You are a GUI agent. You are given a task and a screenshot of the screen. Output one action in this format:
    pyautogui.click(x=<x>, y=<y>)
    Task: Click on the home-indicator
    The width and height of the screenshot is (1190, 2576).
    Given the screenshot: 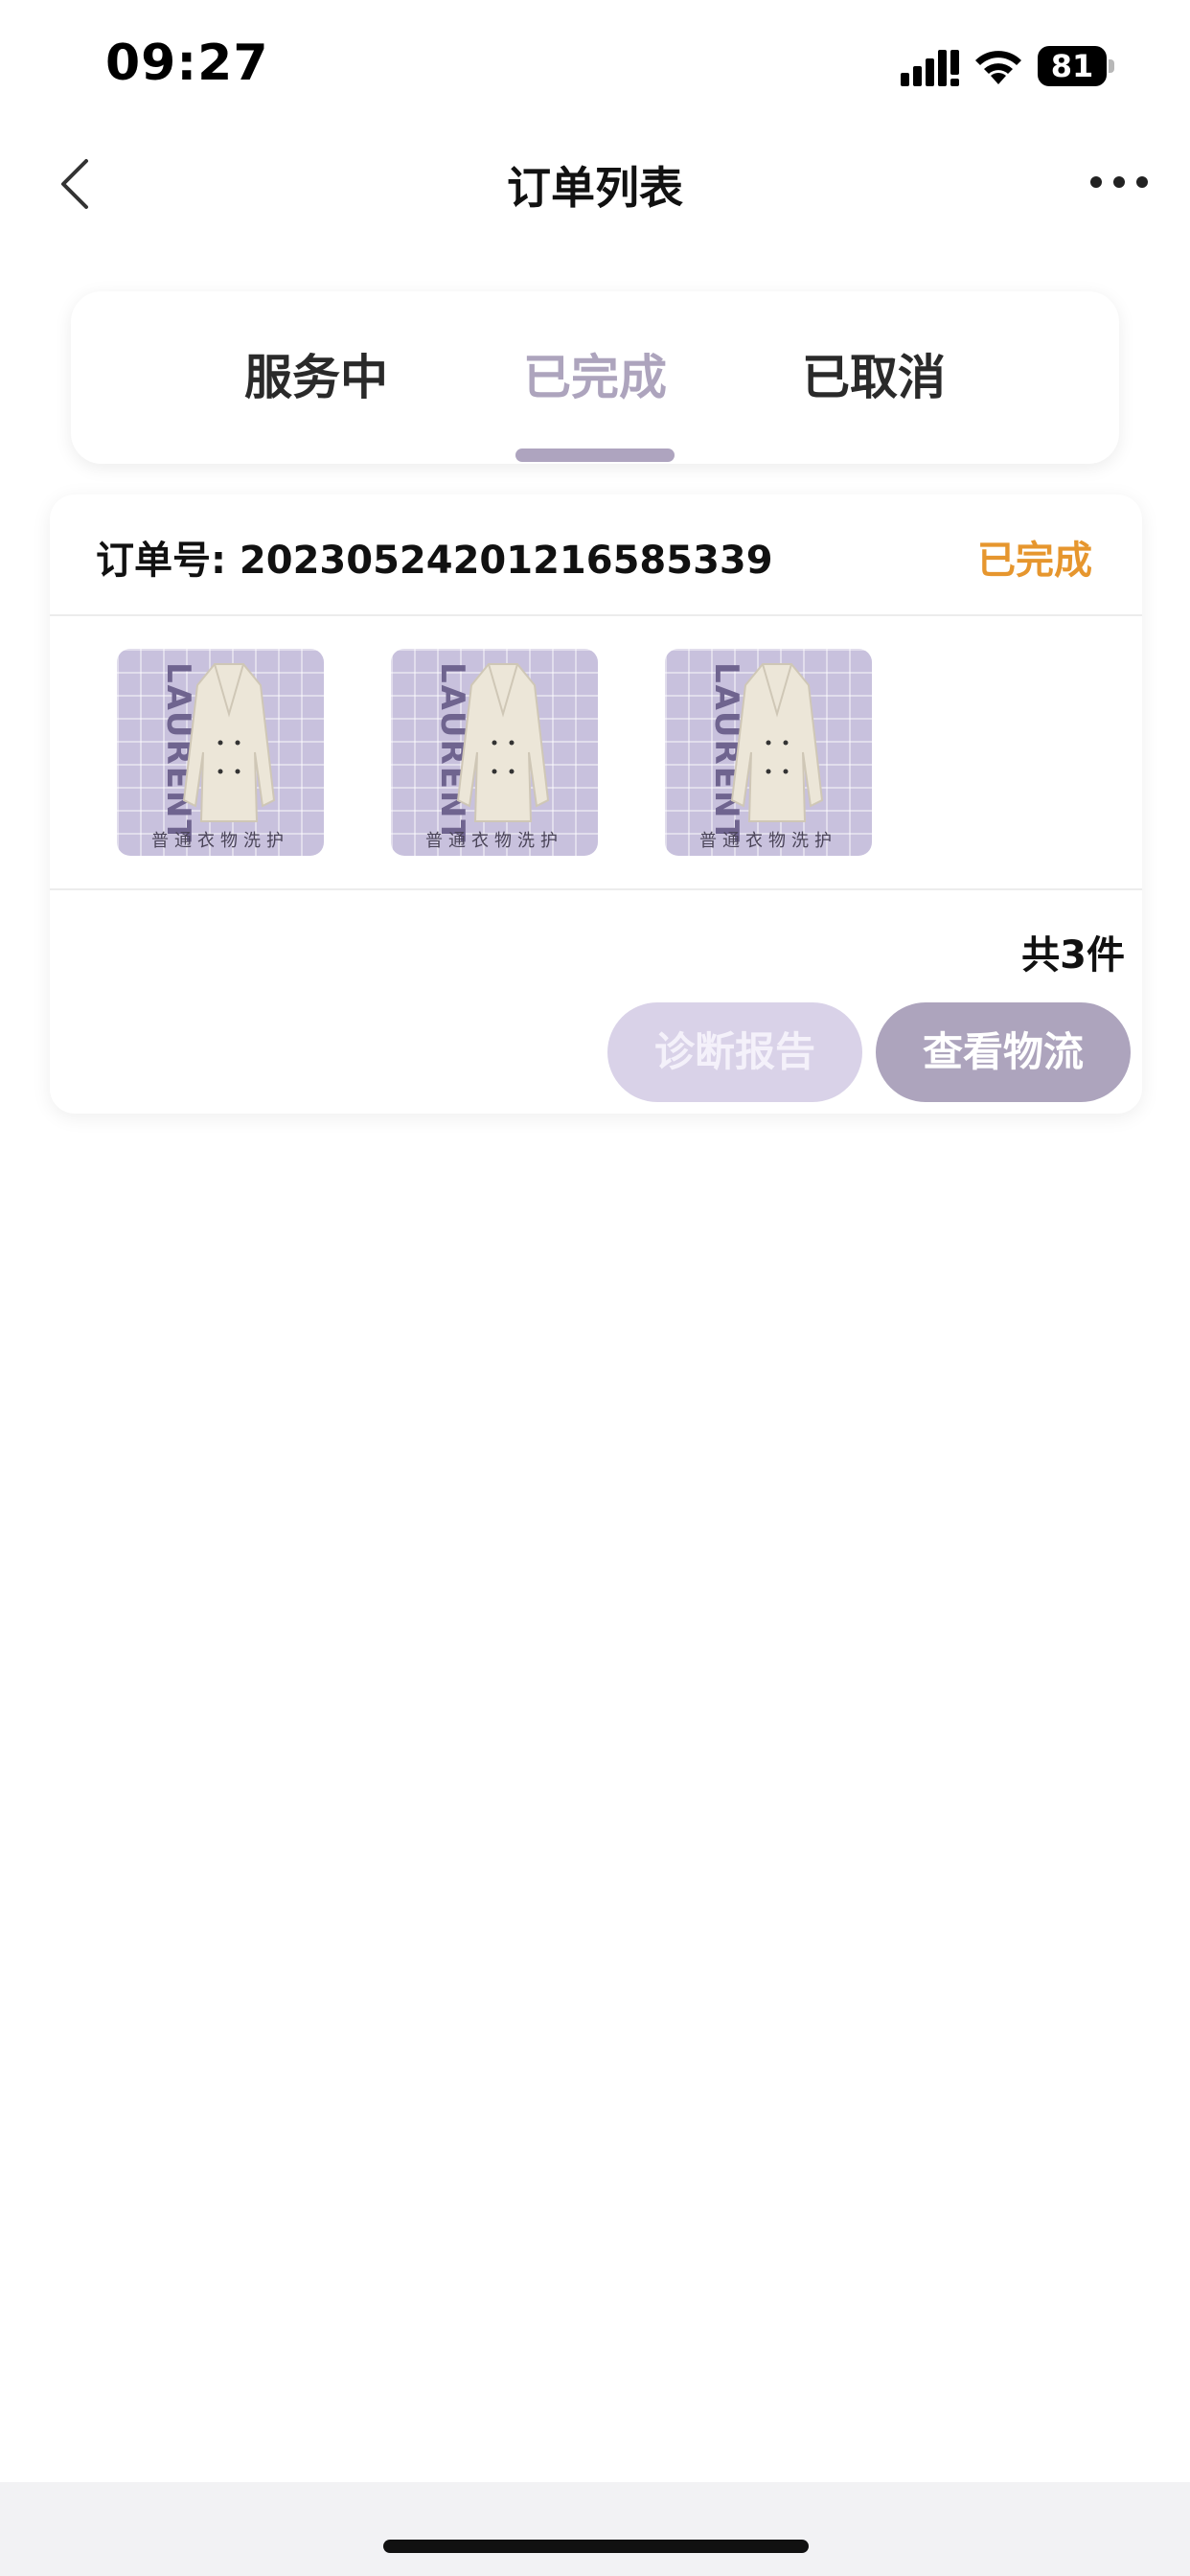 What is the action you would take?
    pyautogui.click(x=596, y=2546)
    